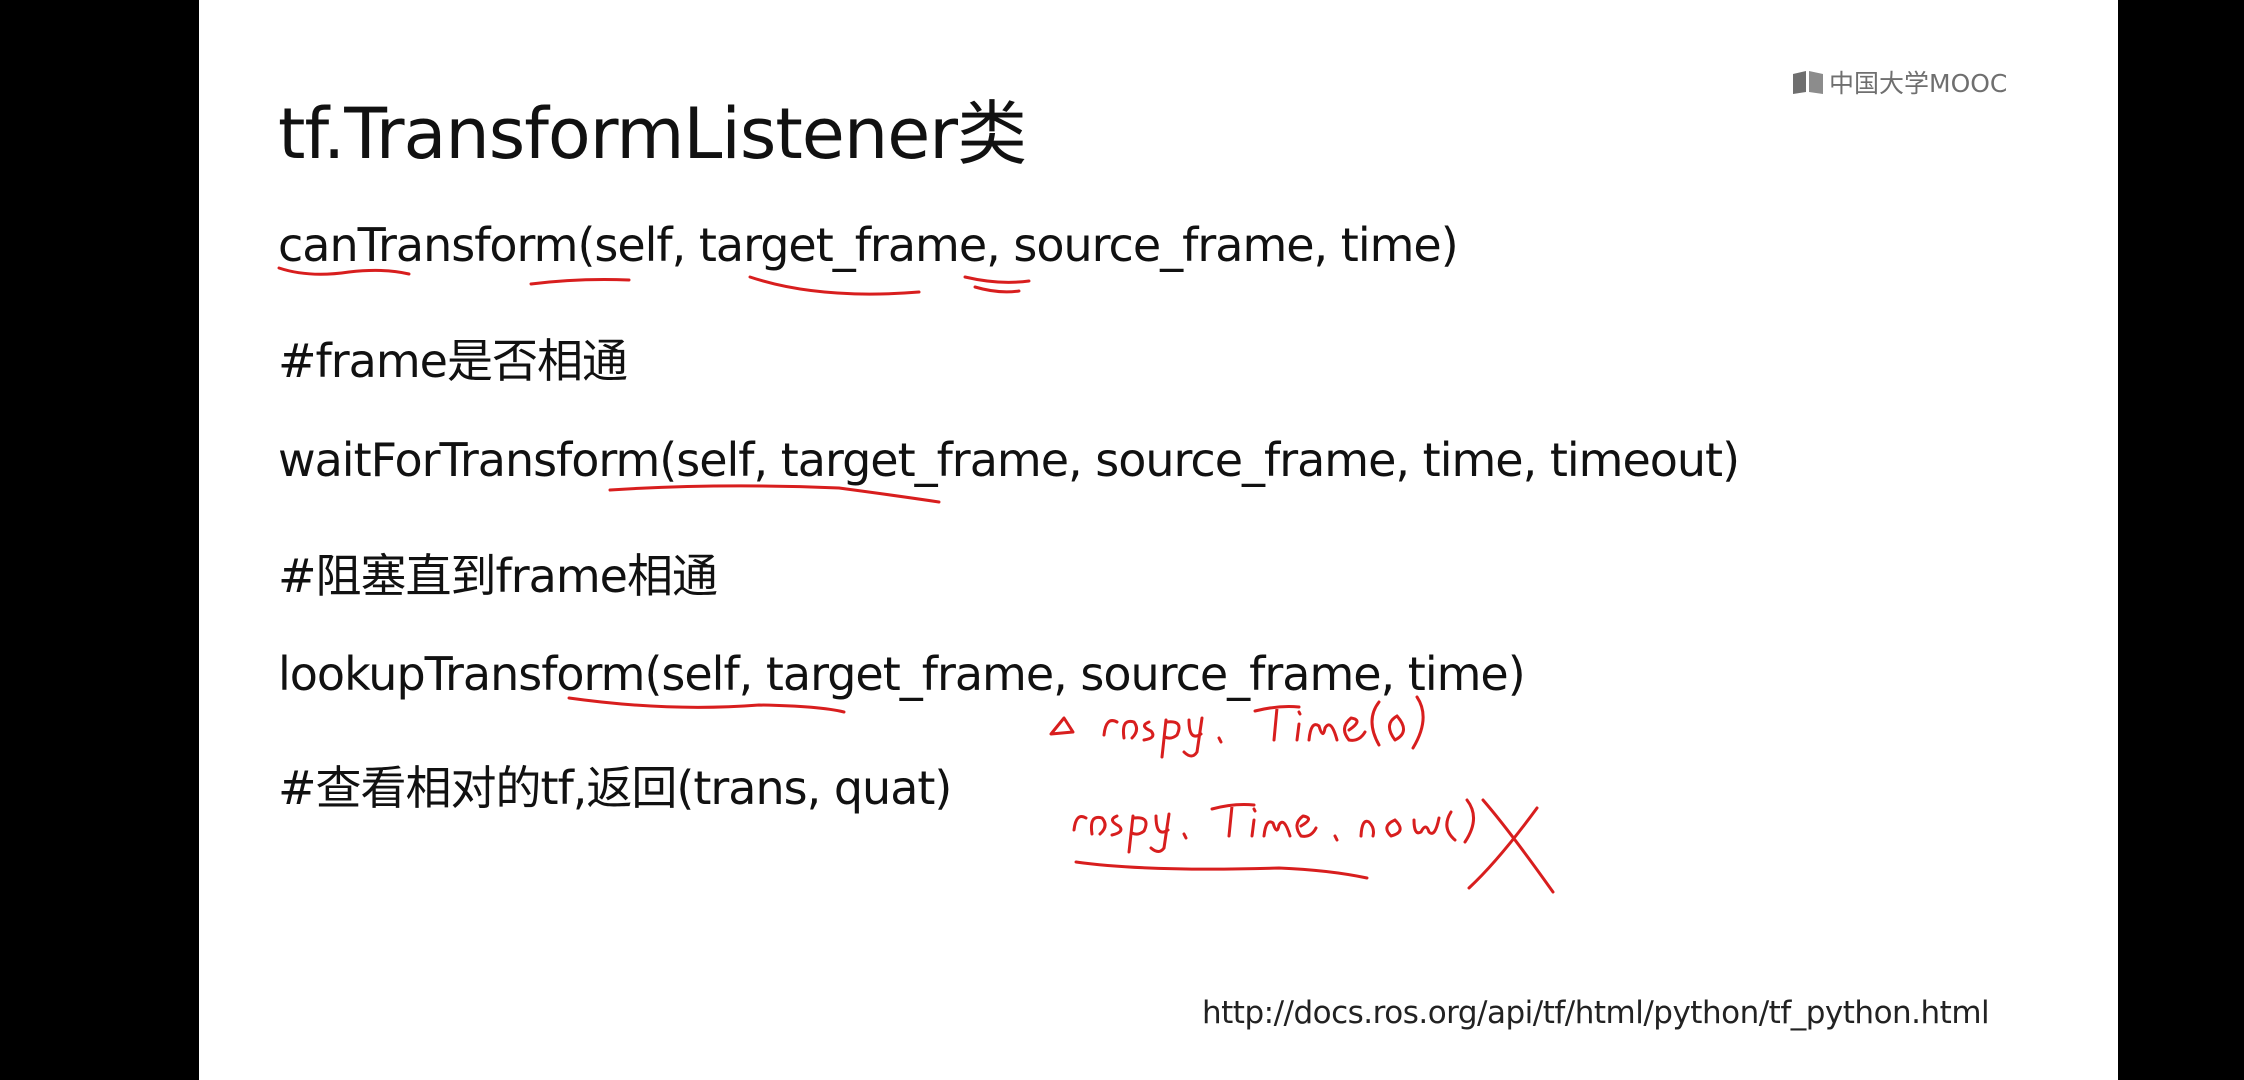  What do you see at coordinates (774, 494) in the screenshot?
I see `underline-wait-args` at bounding box center [774, 494].